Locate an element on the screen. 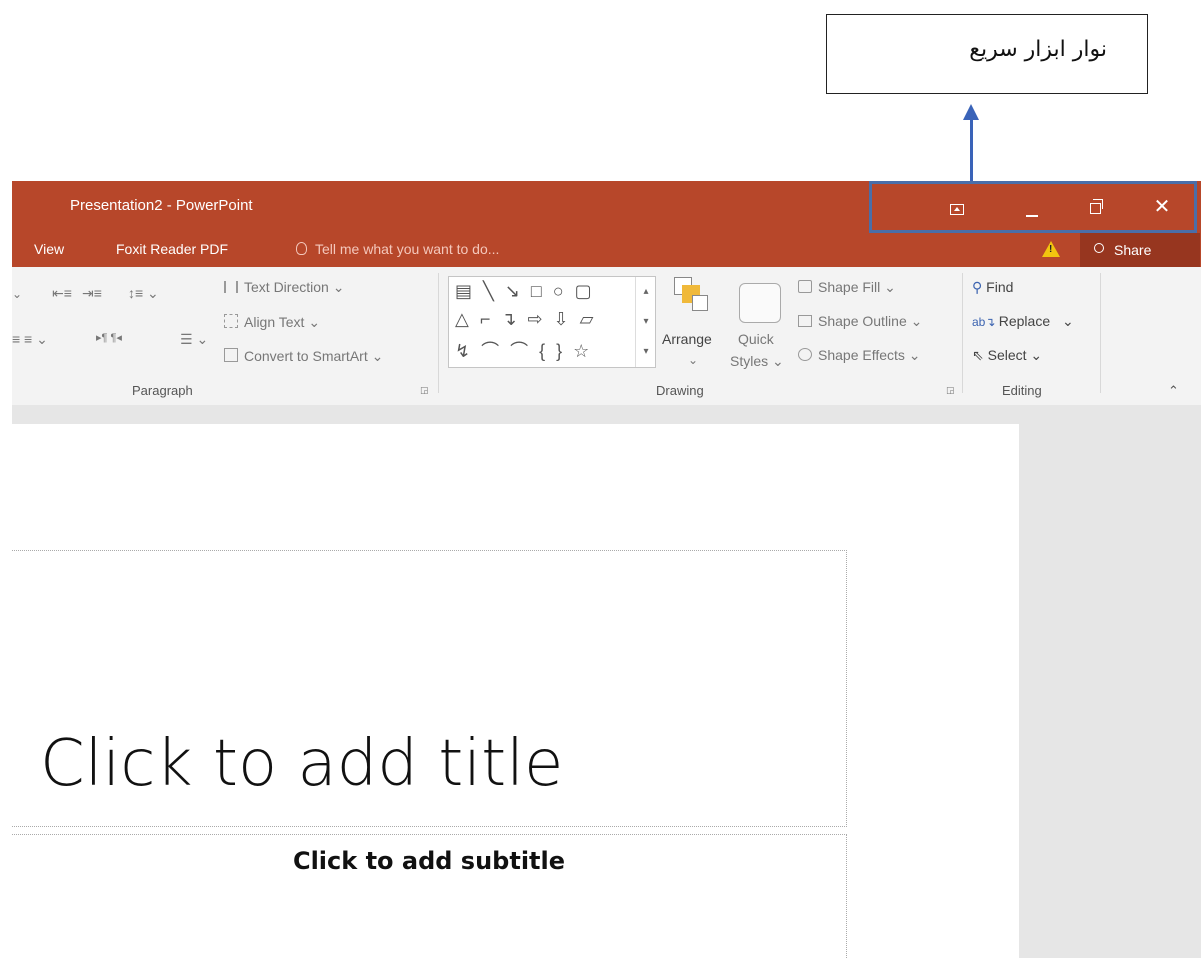 This screenshot has width=1201, height=958. text-direction-icon is located at coordinates (231, 287).